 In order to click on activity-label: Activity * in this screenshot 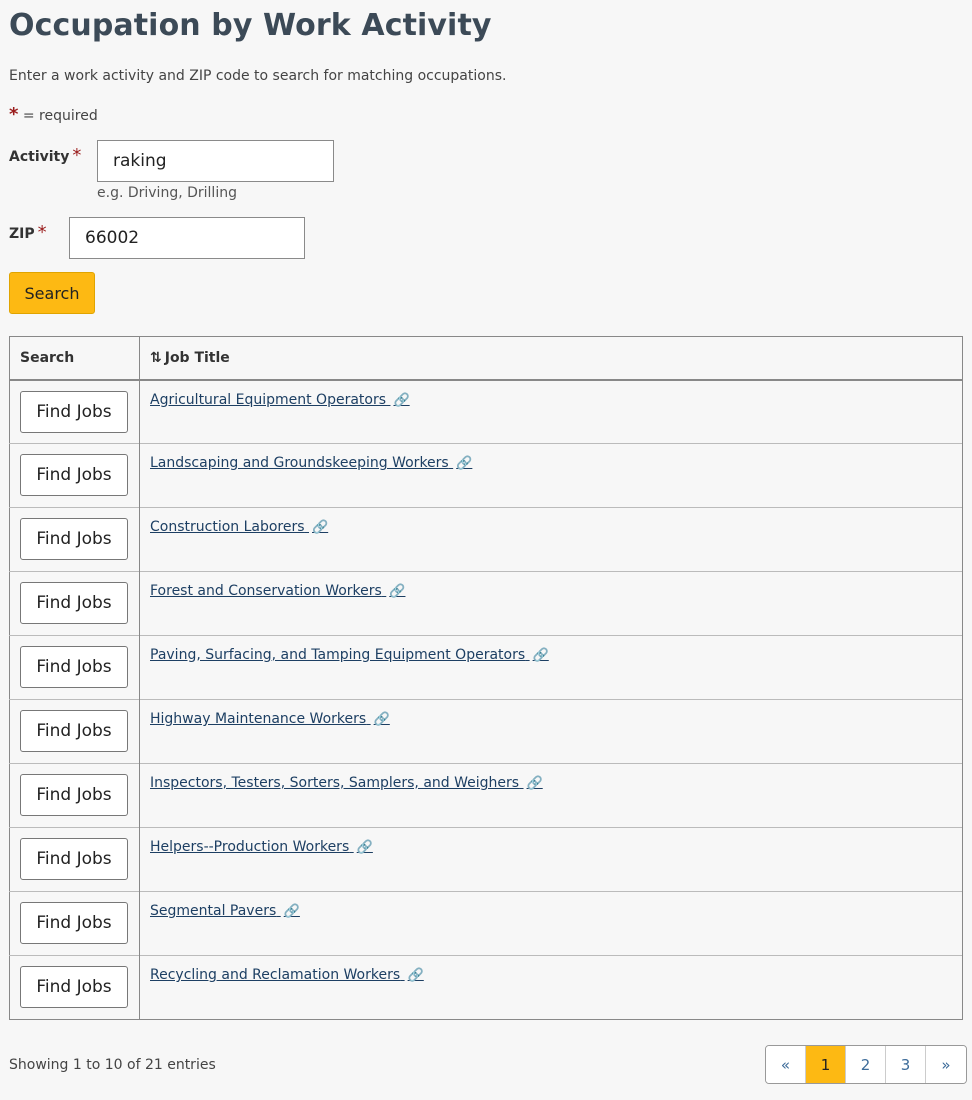, I will do `click(45, 155)`.